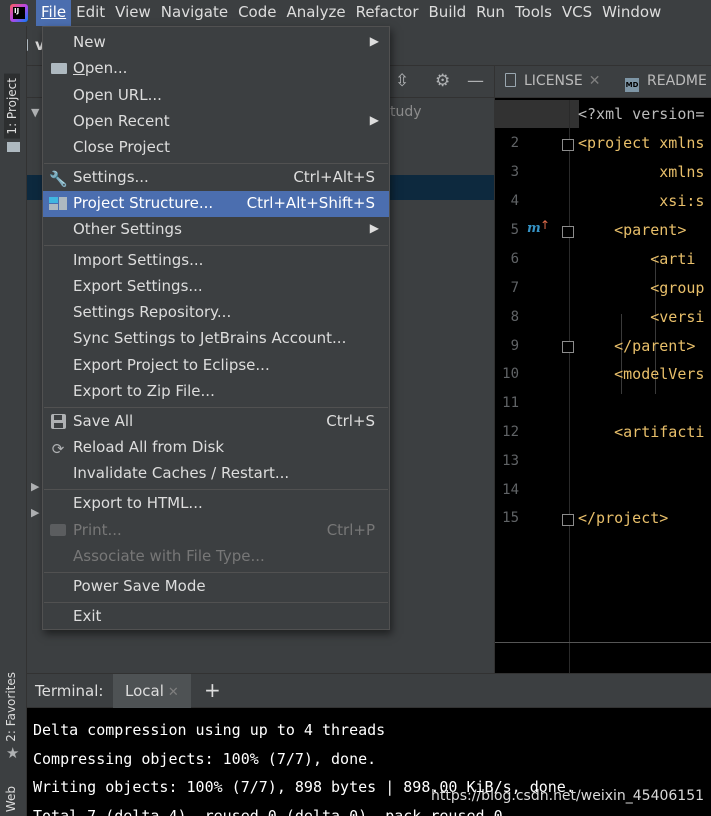 This screenshot has width=711, height=816. Describe the element at coordinates (216, 43) in the screenshot. I see `menu-item-new: New ▶` at that location.